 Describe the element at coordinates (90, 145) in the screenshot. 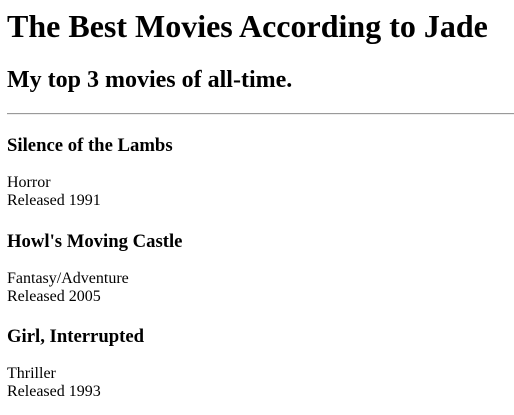

I see `movie-title: Silence of the Lambs` at that location.